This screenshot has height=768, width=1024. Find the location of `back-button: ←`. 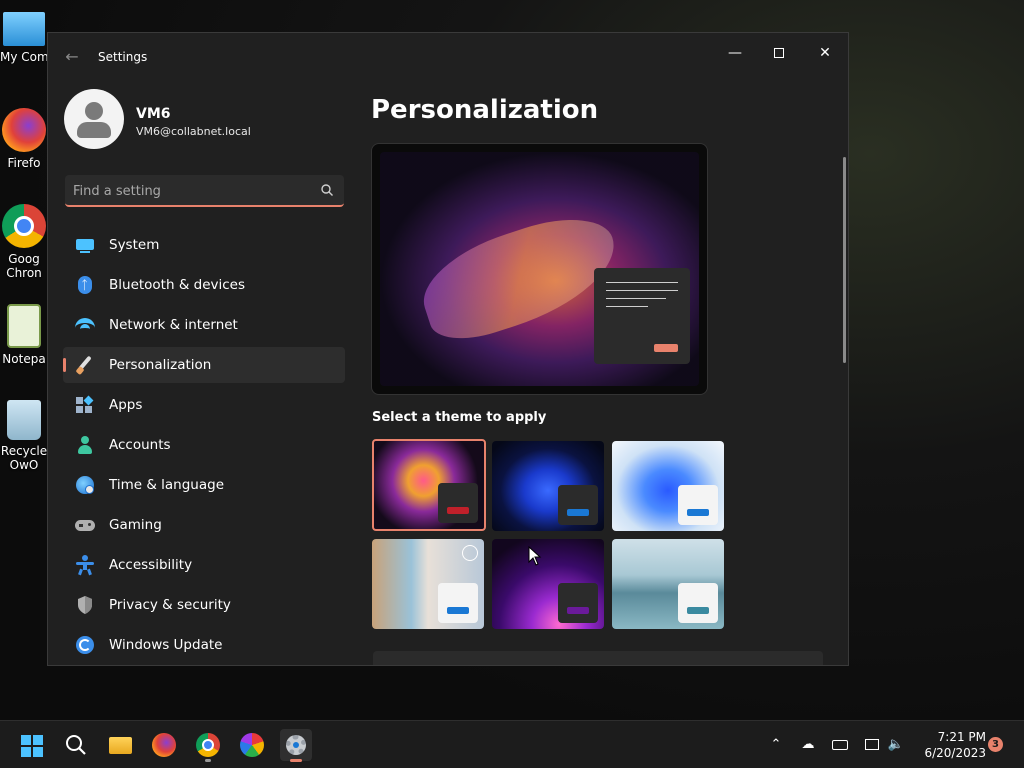

back-button: ← is located at coordinates (72, 57).